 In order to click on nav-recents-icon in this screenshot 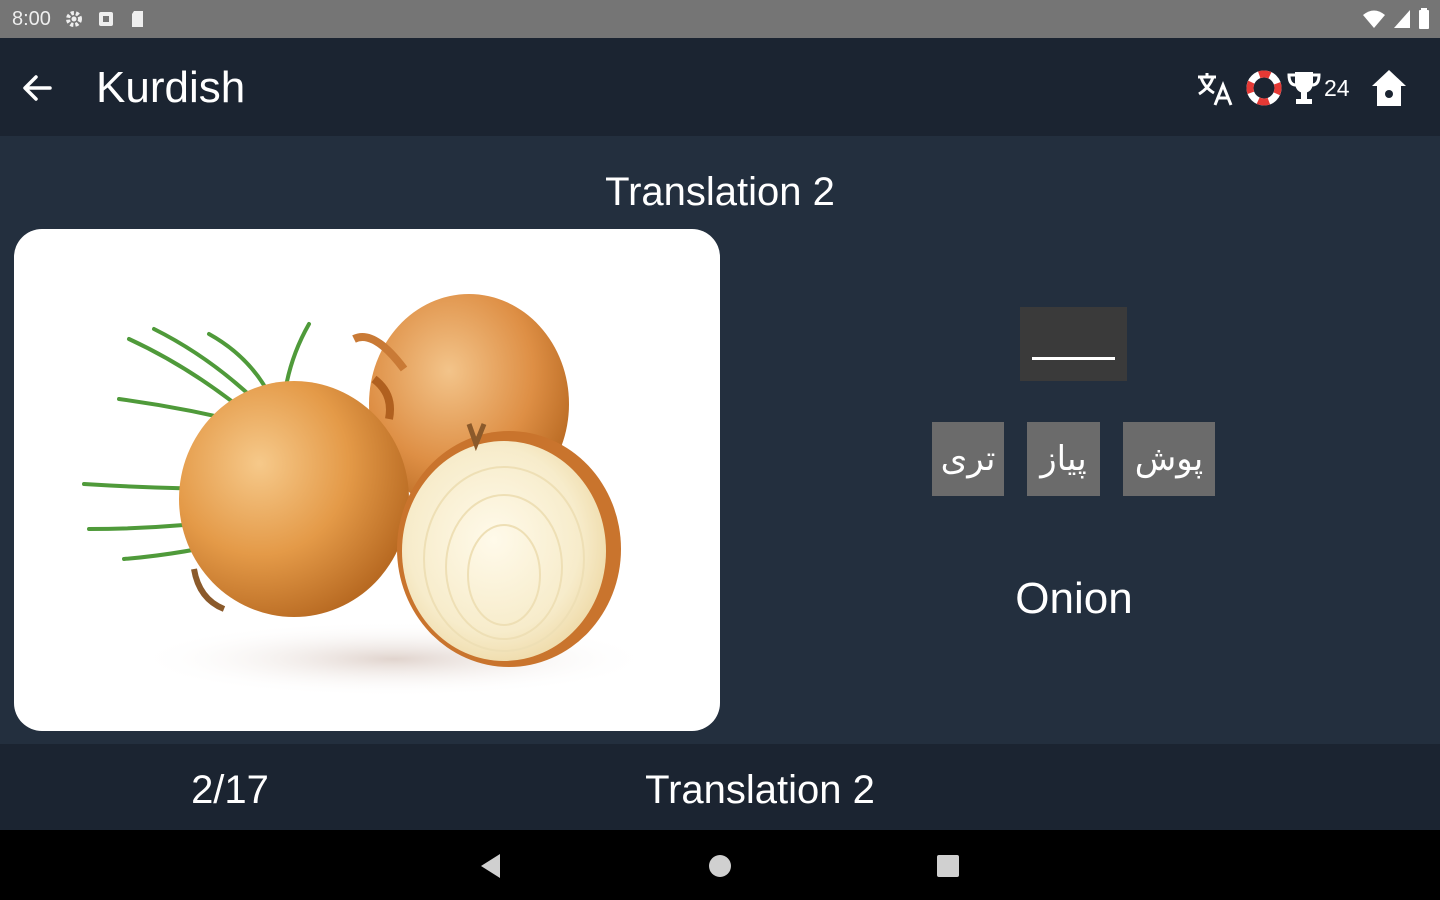, I will do `click(948, 866)`.